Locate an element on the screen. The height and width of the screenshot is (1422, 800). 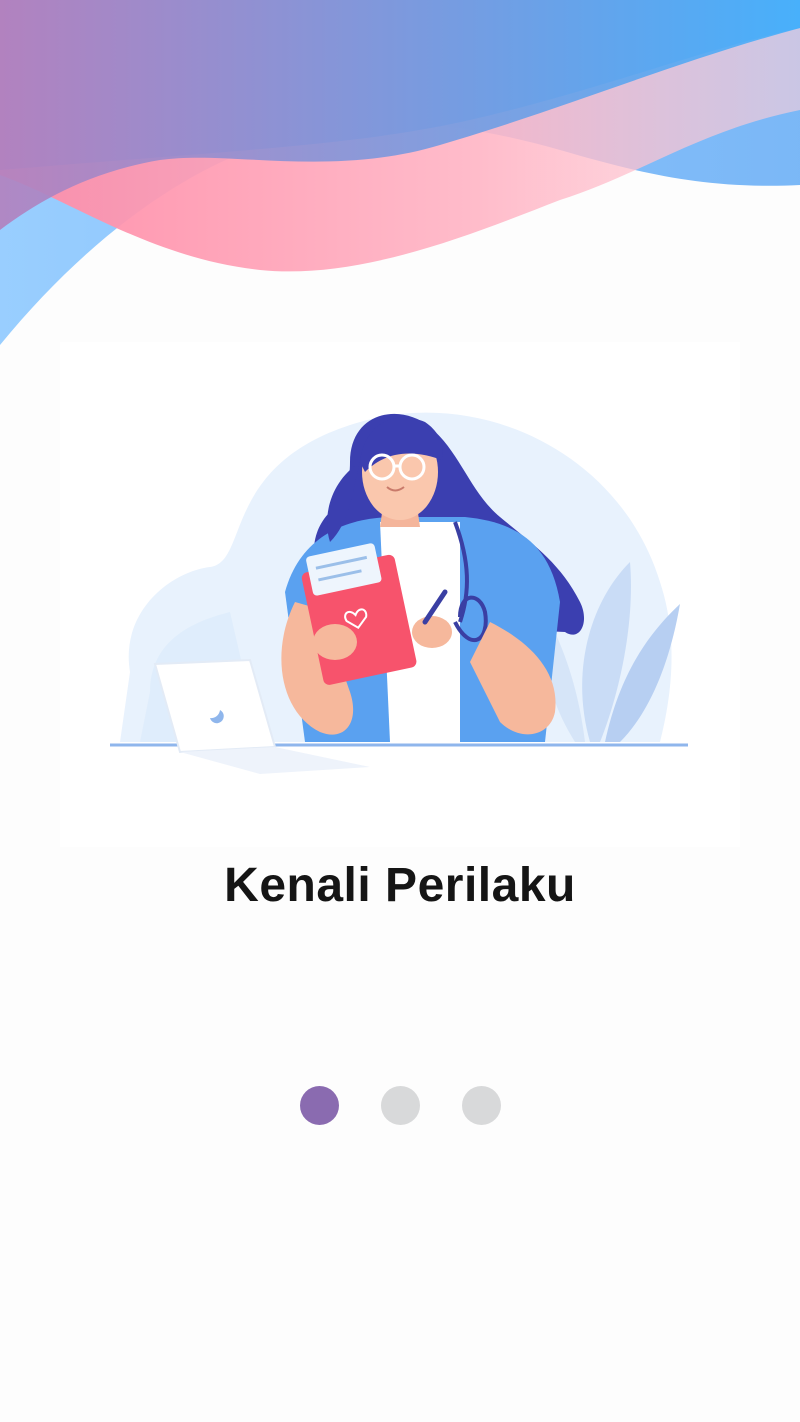
page-indicator is located at coordinates (400, 1105).